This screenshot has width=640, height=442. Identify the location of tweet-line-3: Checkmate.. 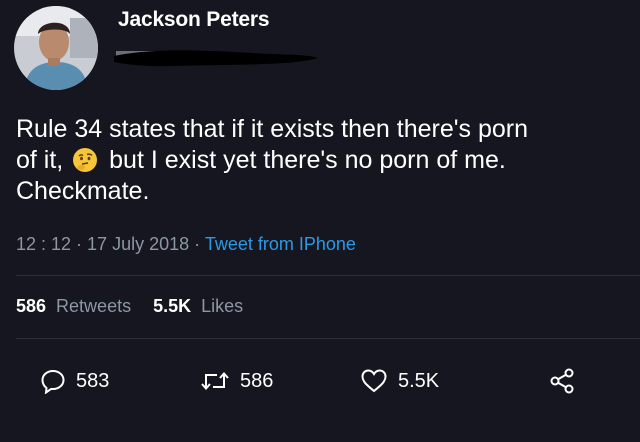
(83, 191).